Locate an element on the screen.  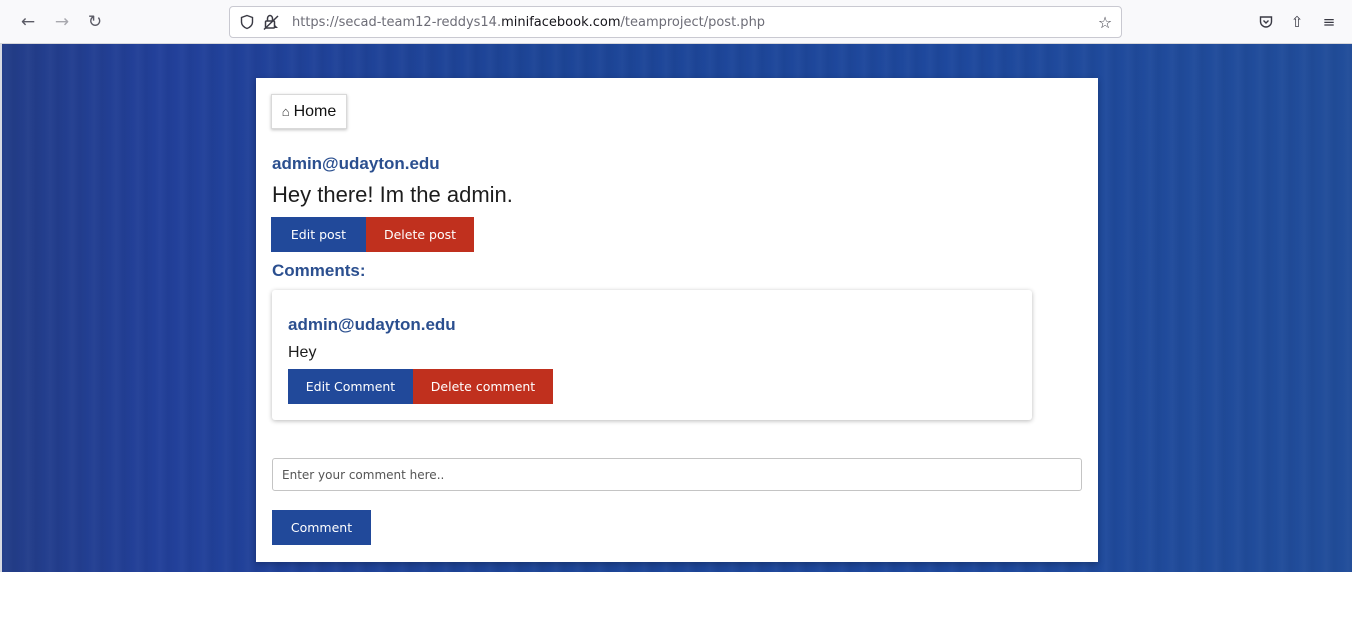
delete-post-button: Delete post is located at coordinates (420, 234).